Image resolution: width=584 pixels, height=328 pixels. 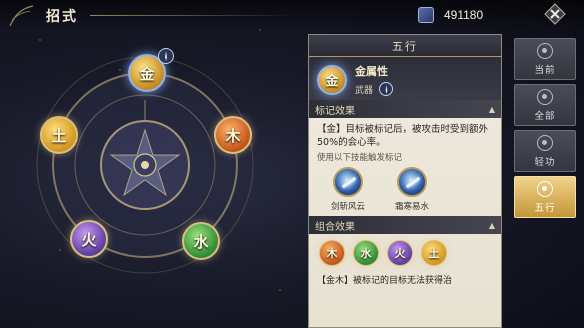 I want to click on currency-display: 491180, so click(x=473, y=15).